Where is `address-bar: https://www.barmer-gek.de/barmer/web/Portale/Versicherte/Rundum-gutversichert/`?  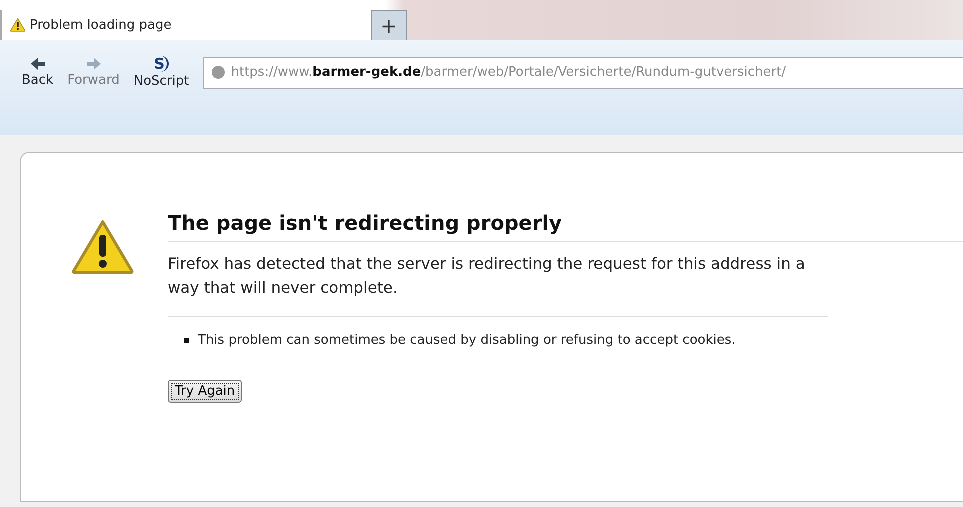 address-bar: https://www.barmer-gek.de/barmer/web/Portale/Versicherte/Rundum-gutversichert/ is located at coordinates (583, 72).